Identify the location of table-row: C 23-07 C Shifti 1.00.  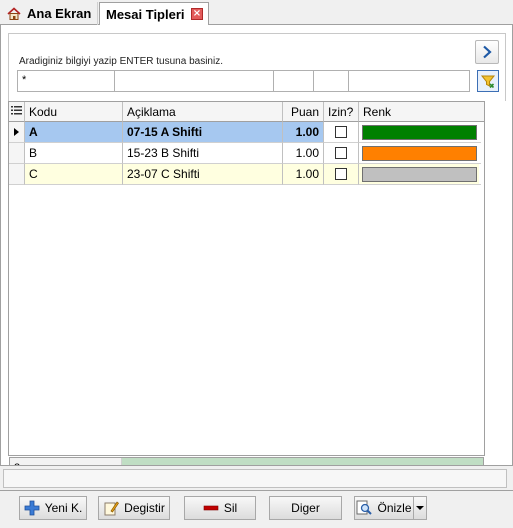
(245, 174).